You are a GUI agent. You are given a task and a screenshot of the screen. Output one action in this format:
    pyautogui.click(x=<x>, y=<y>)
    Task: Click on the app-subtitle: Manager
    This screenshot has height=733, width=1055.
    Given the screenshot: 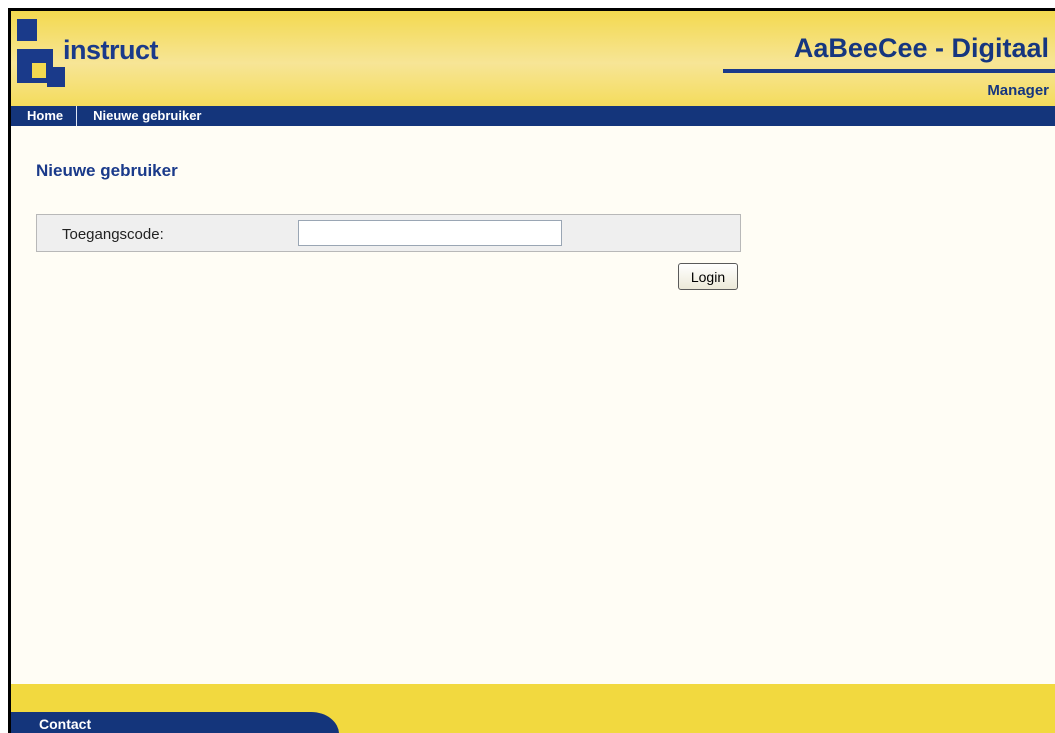 What is the action you would take?
    pyautogui.click(x=1018, y=90)
    